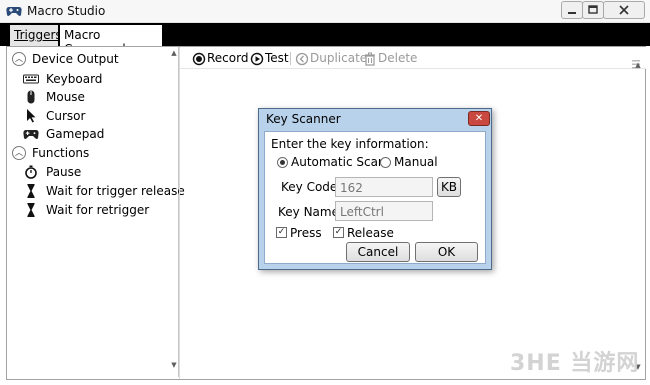 This screenshot has height=385, width=650. What do you see at coordinates (31, 116) in the screenshot?
I see `cursor-icon` at bounding box center [31, 116].